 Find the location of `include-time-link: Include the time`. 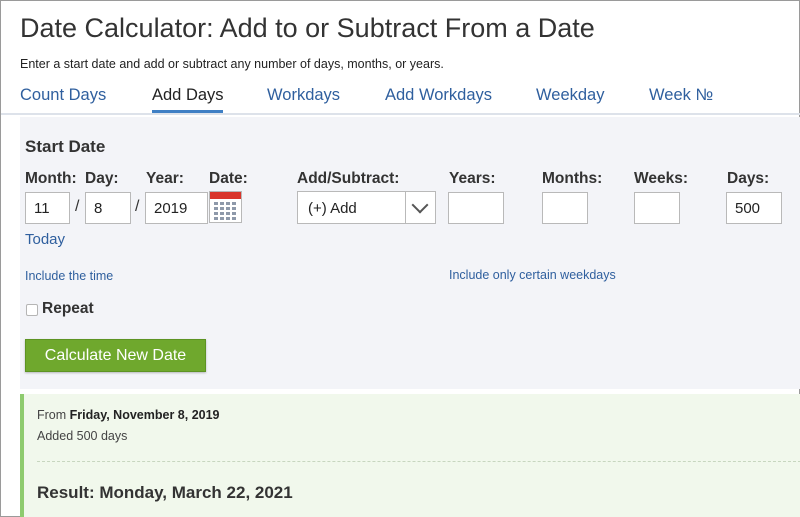

include-time-link: Include the time is located at coordinates (69, 276).